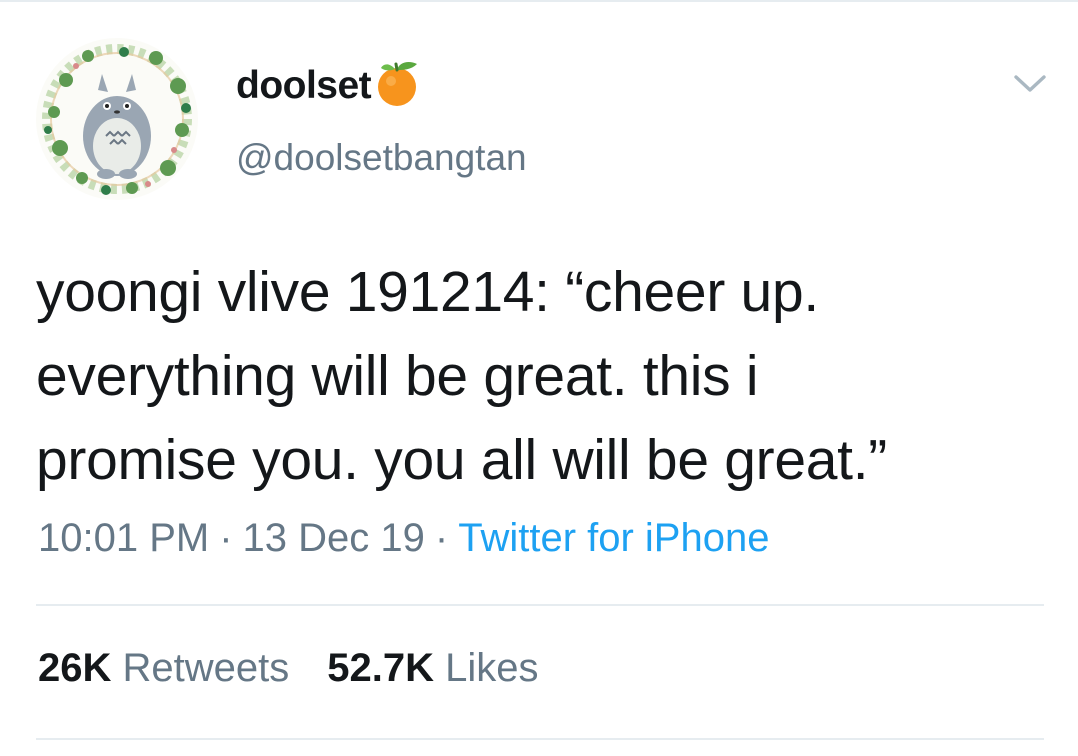  Describe the element at coordinates (381, 668) in the screenshot. I see `likes-count: 52.7K` at that location.